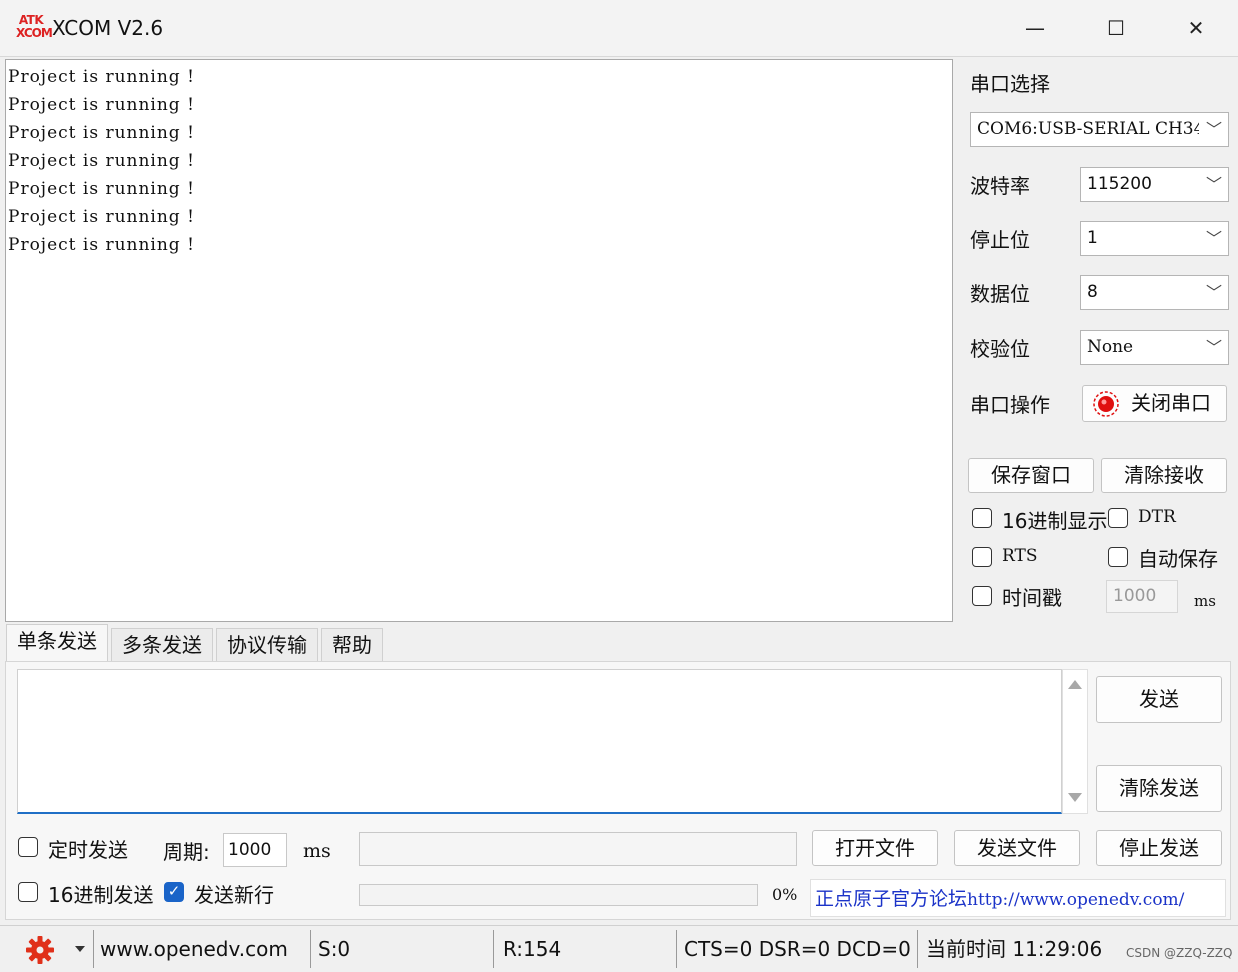 Image resolution: width=1238 pixels, height=972 pixels. I want to click on auto-save-label: 自动保存, so click(1178, 559).